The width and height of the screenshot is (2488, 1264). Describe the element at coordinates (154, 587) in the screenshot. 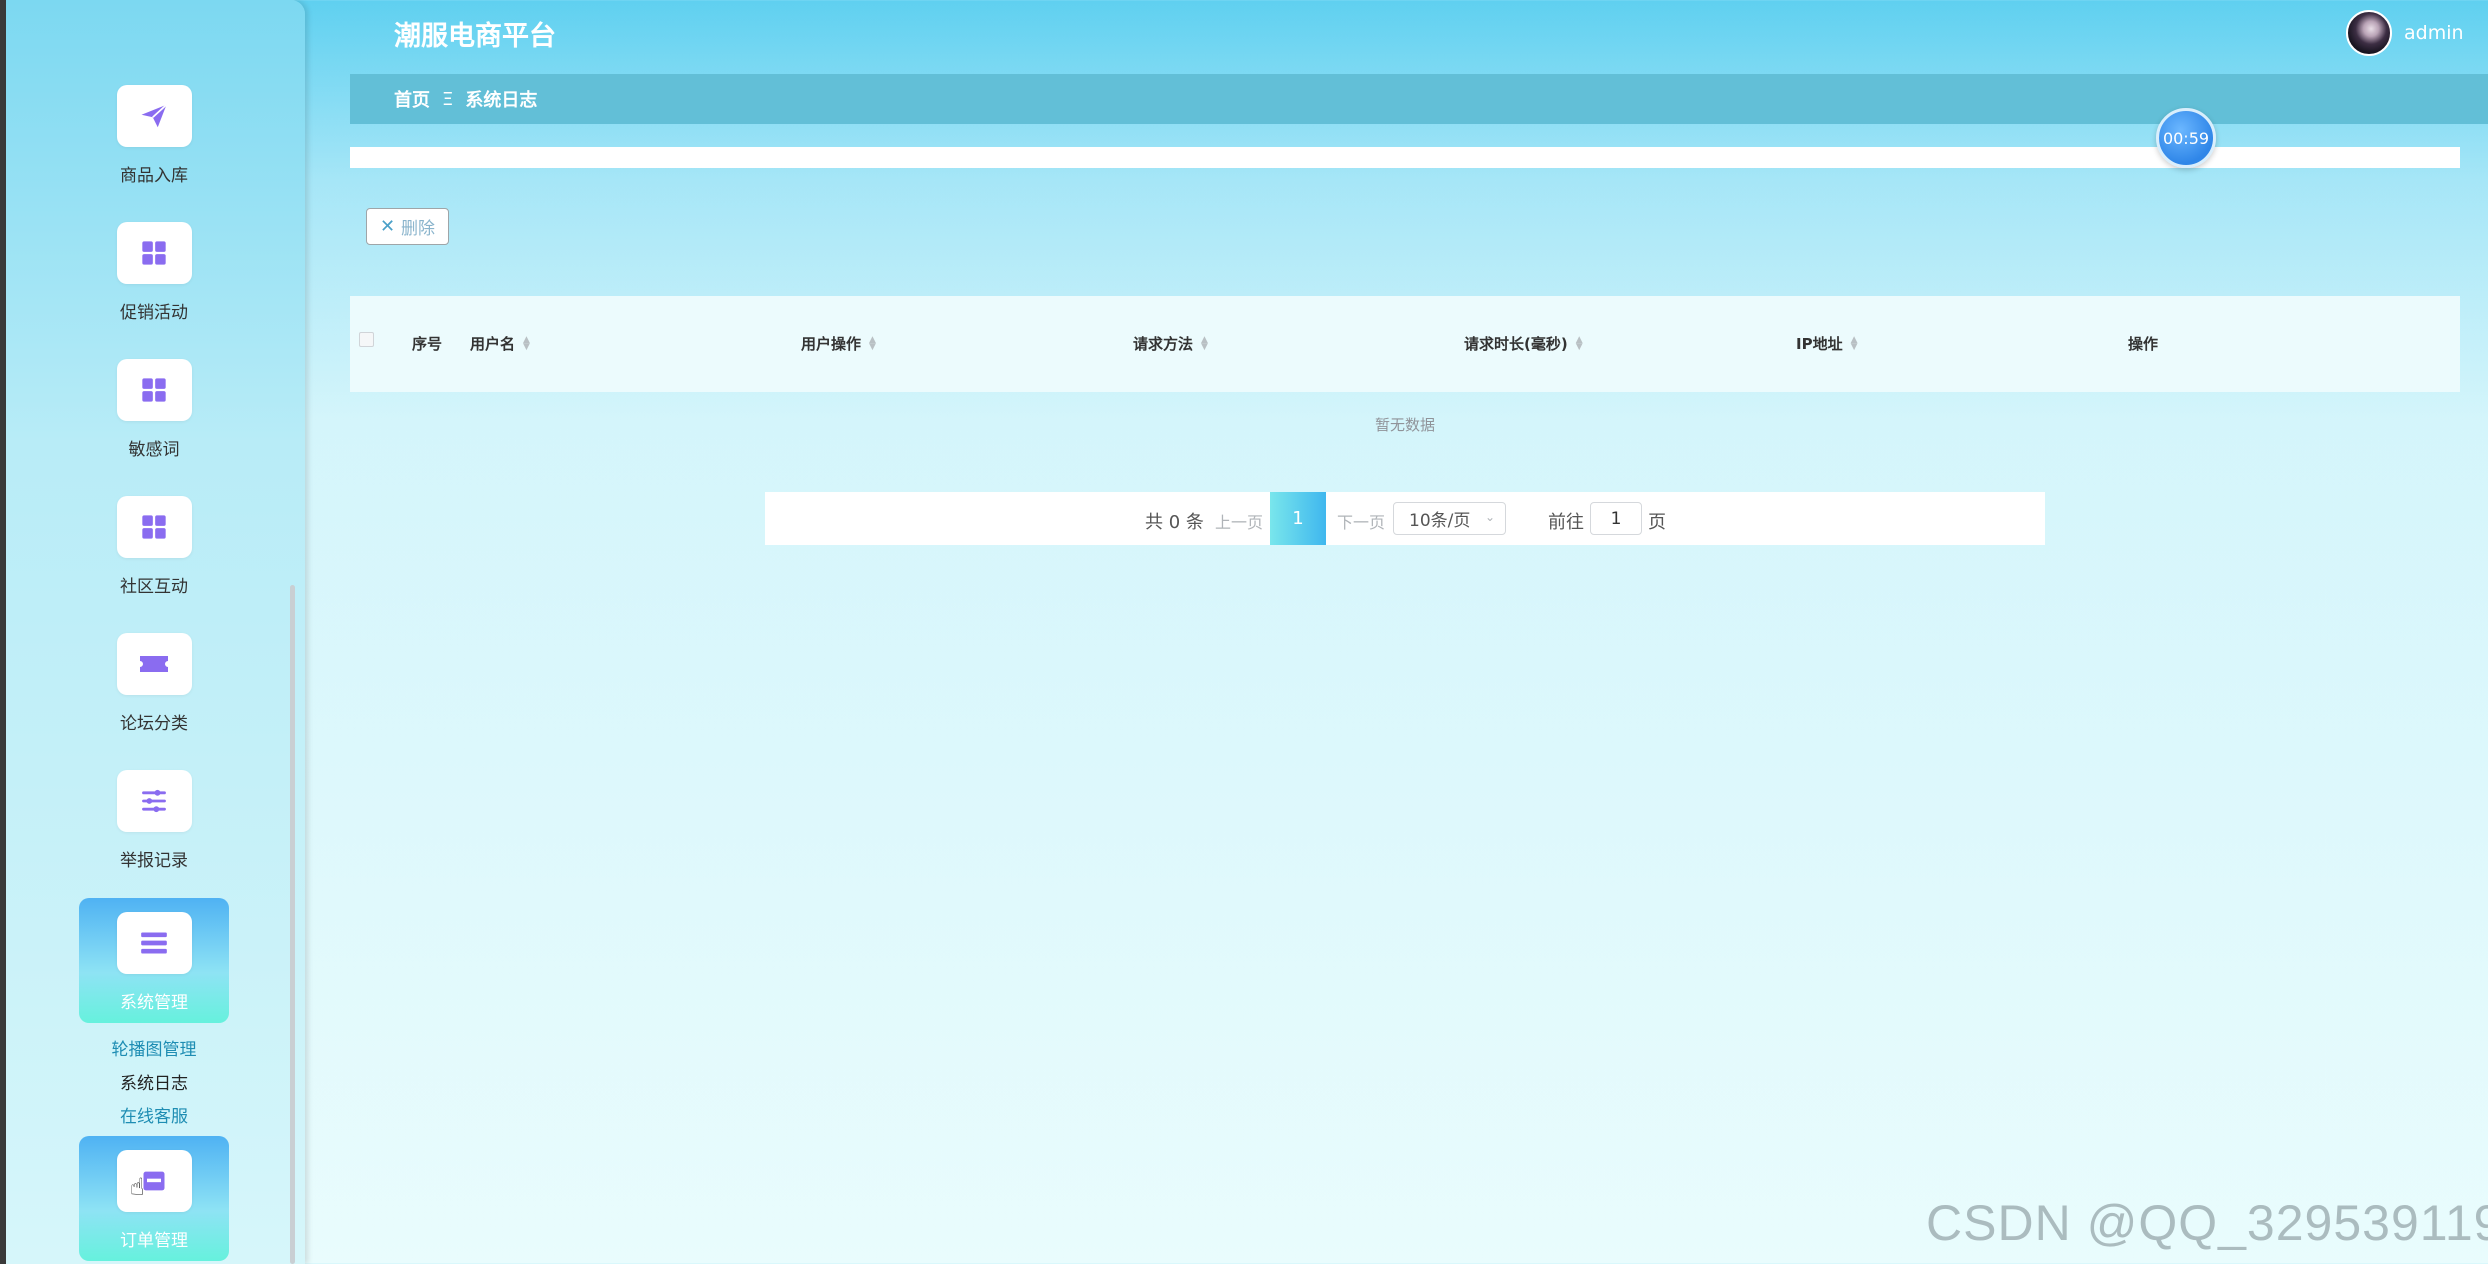

I see `sidebar-item-label: 社区互动` at that location.